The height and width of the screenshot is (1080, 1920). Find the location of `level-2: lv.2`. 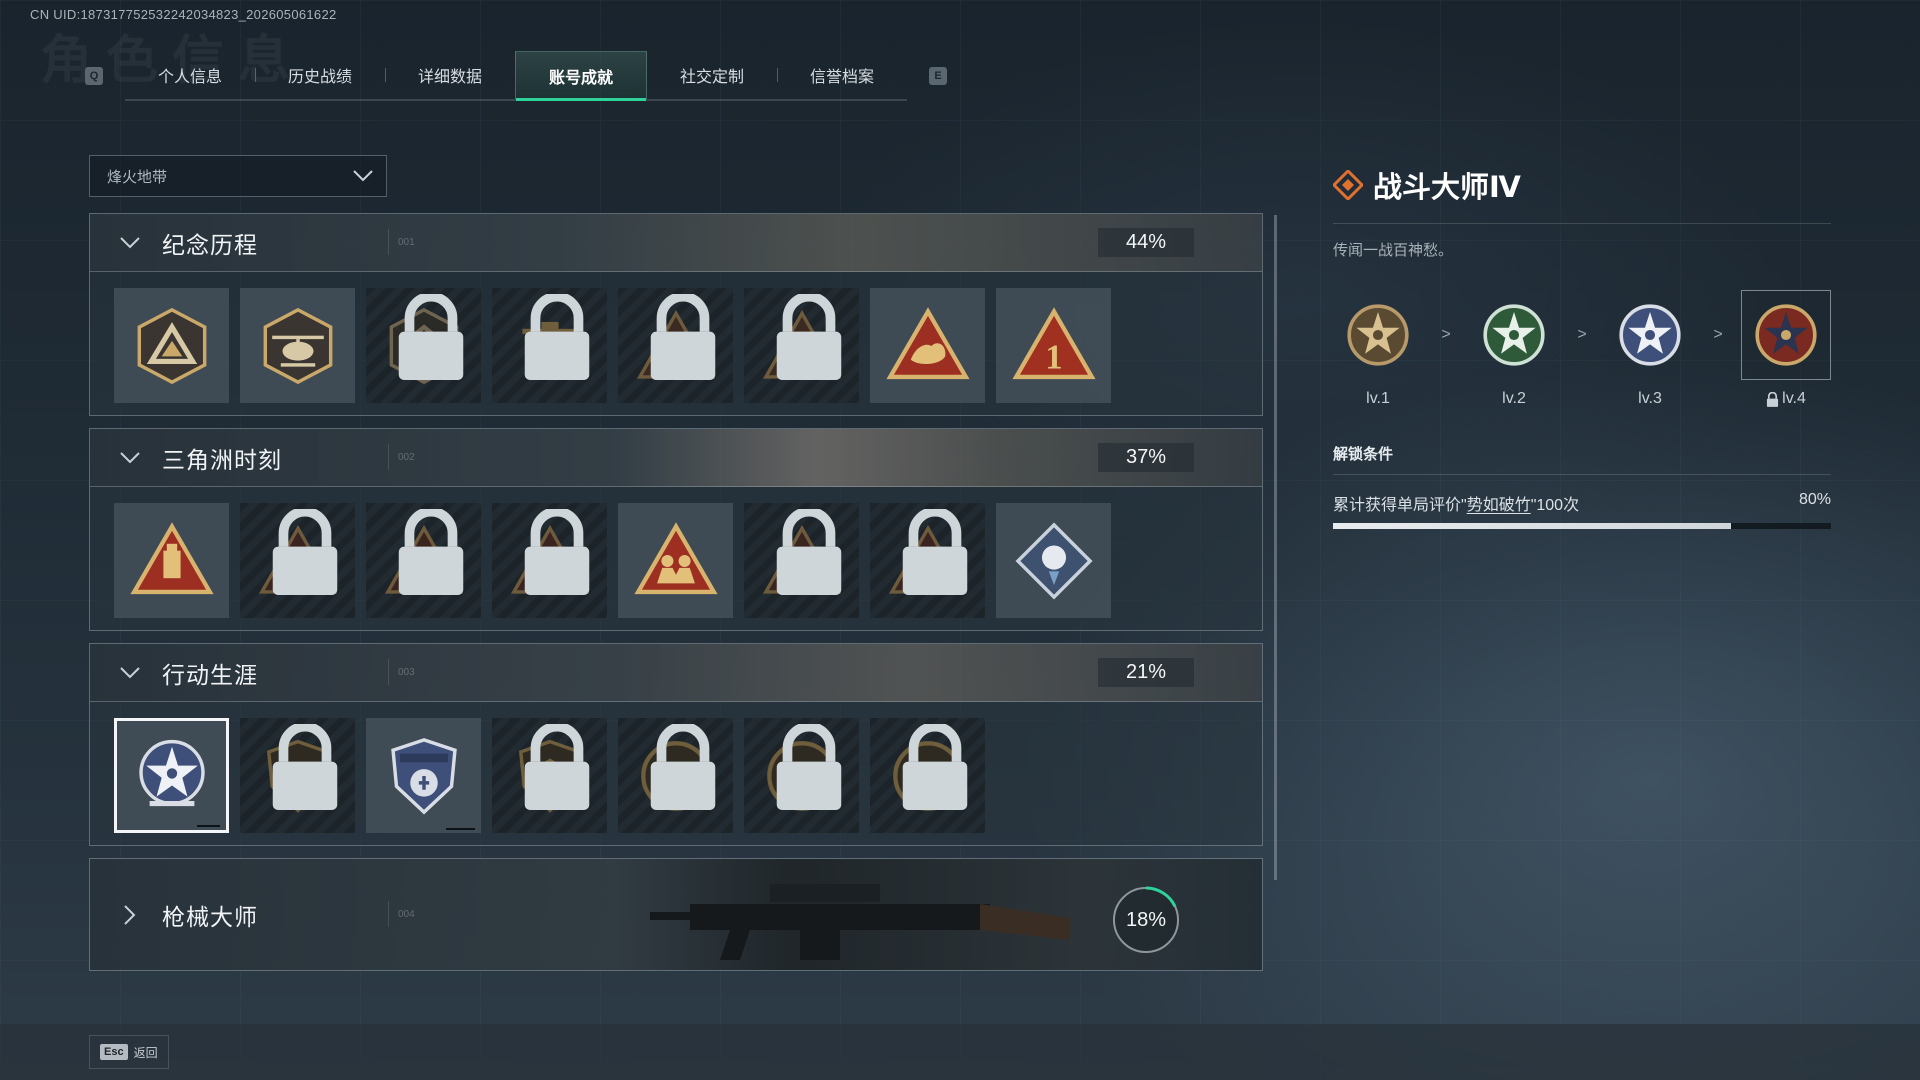

level-2: lv.2 is located at coordinates (1514, 349).